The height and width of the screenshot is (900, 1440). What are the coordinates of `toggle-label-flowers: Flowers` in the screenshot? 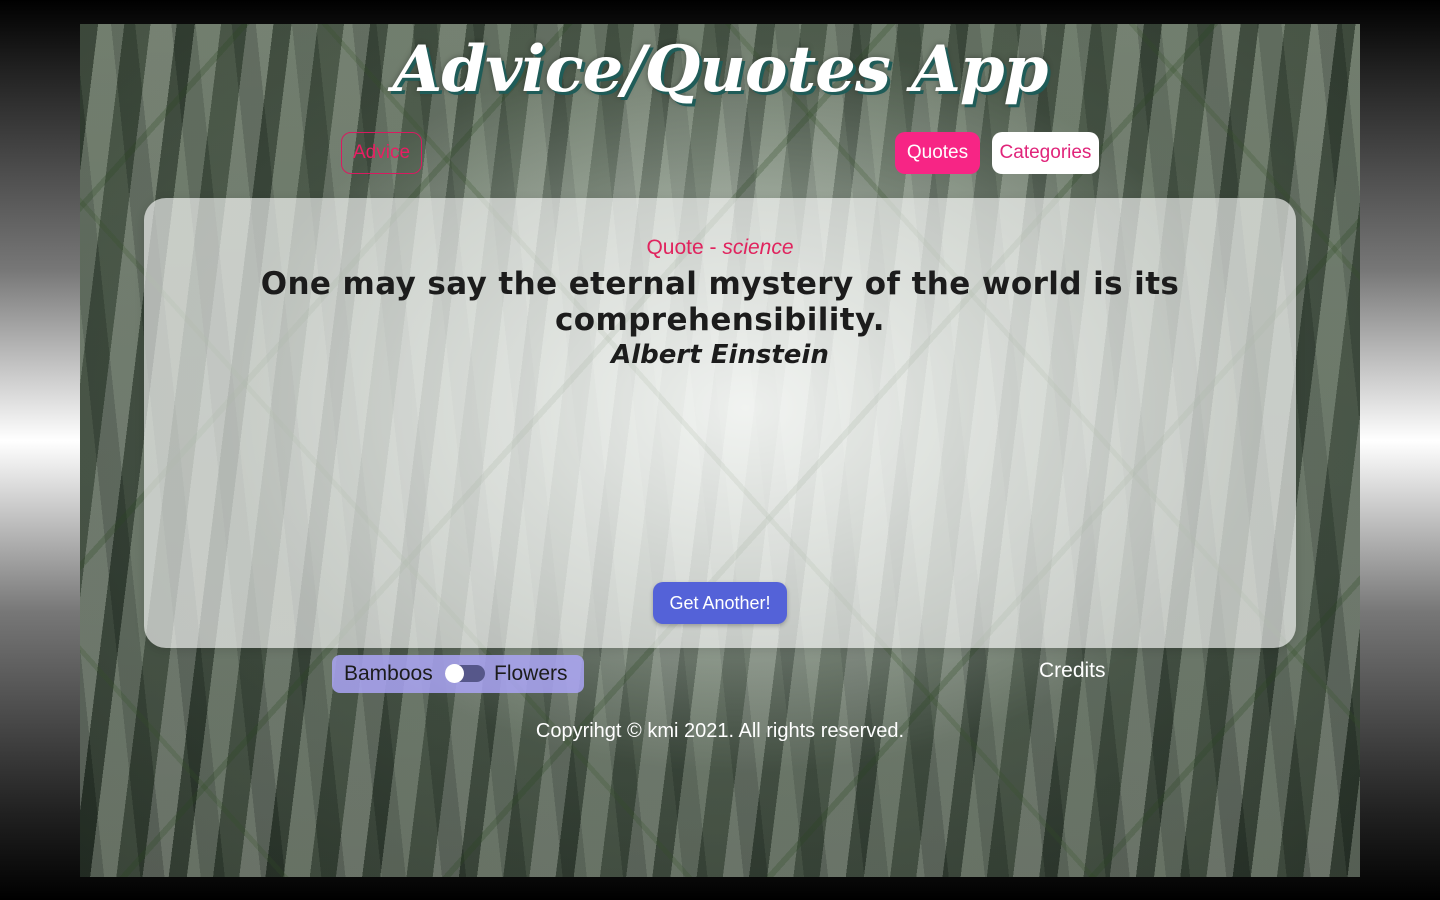 It's located at (531, 673).